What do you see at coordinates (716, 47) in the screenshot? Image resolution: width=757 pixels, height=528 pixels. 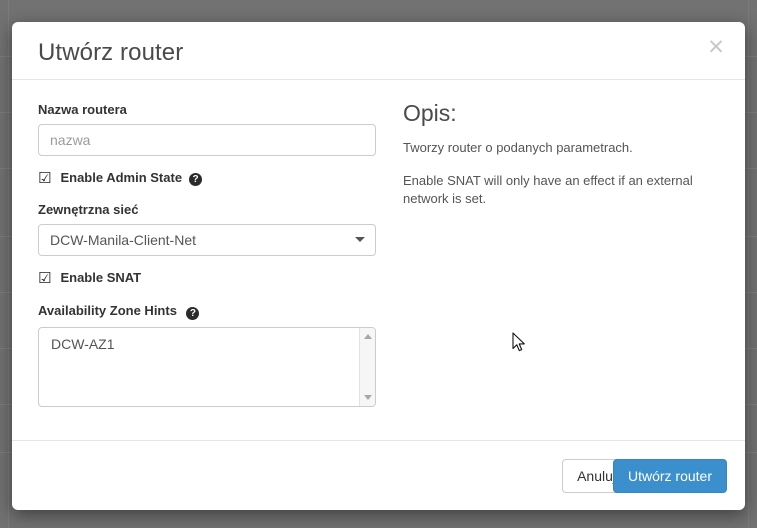 I see `close-icon: ✕` at bounding box center [716, 47].